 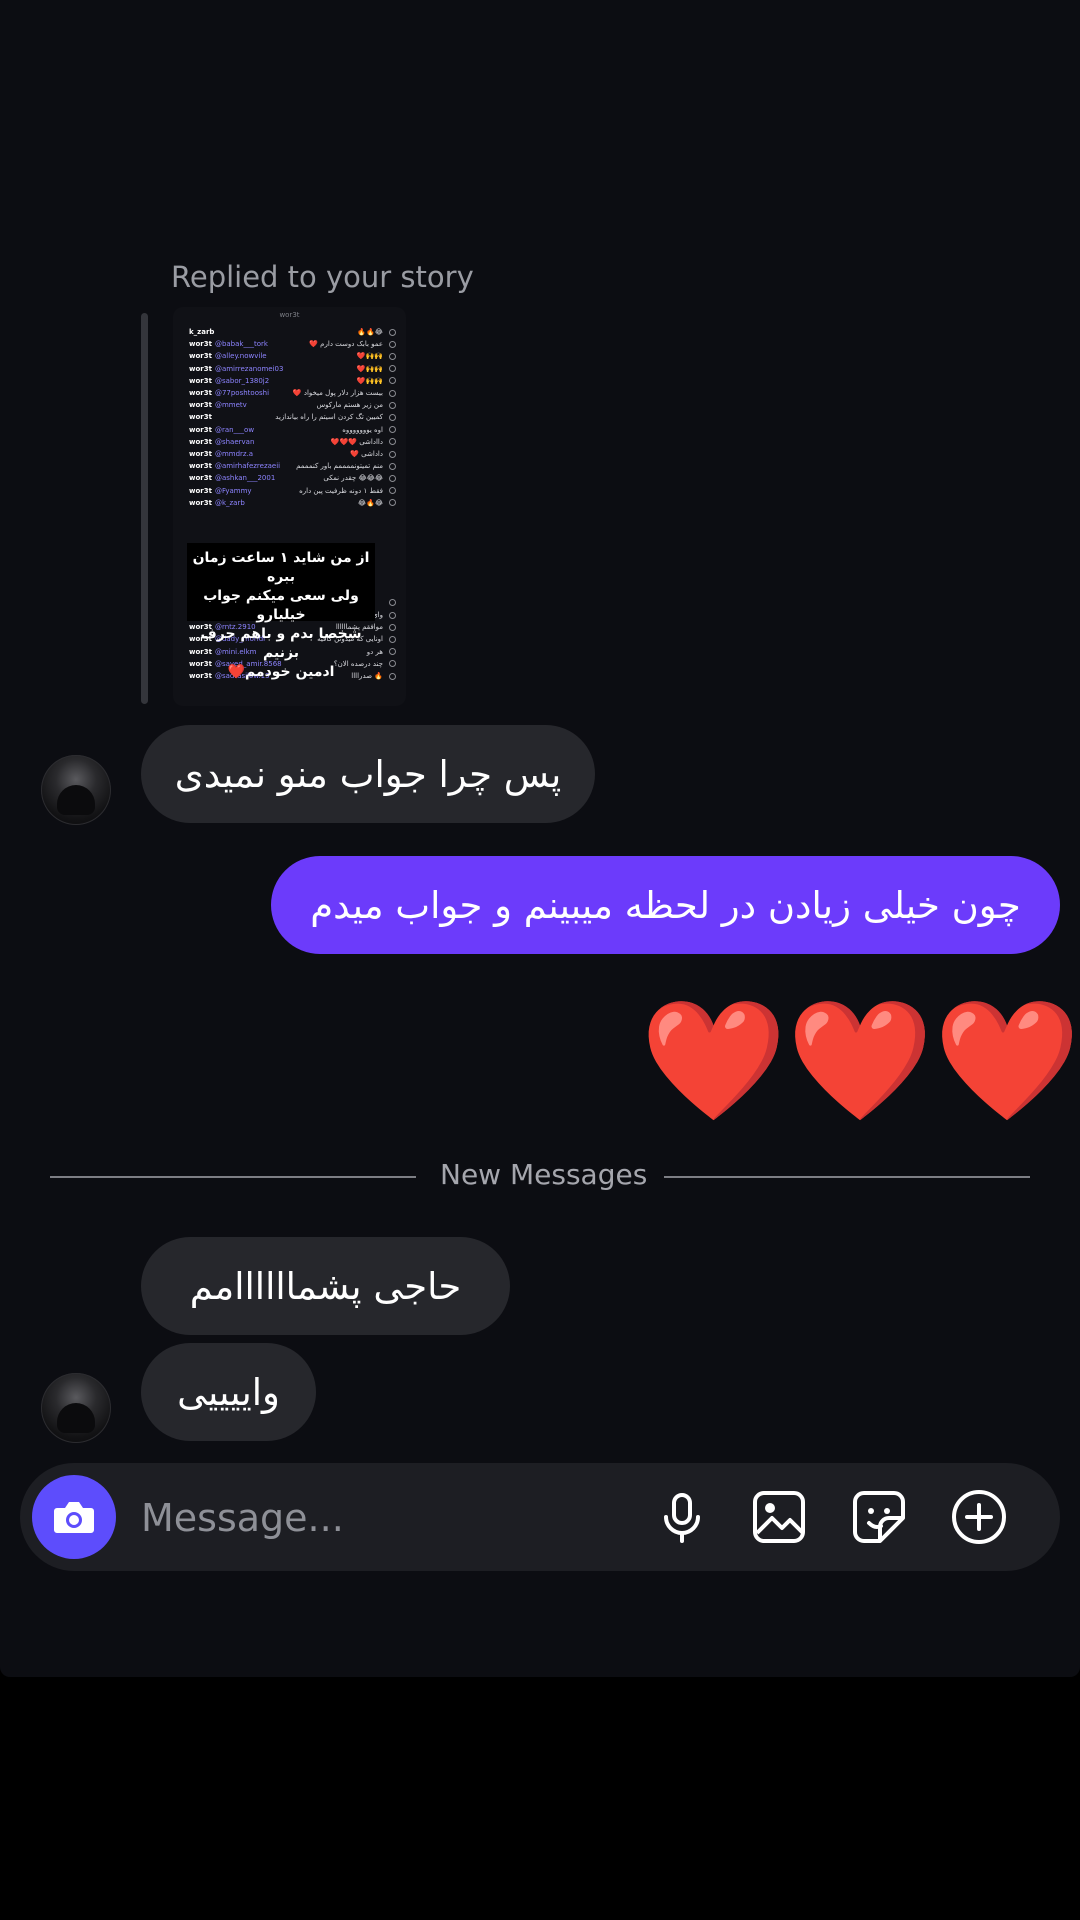 I want to click on incoming-message: واییییی, so click(x=228, y=1392).